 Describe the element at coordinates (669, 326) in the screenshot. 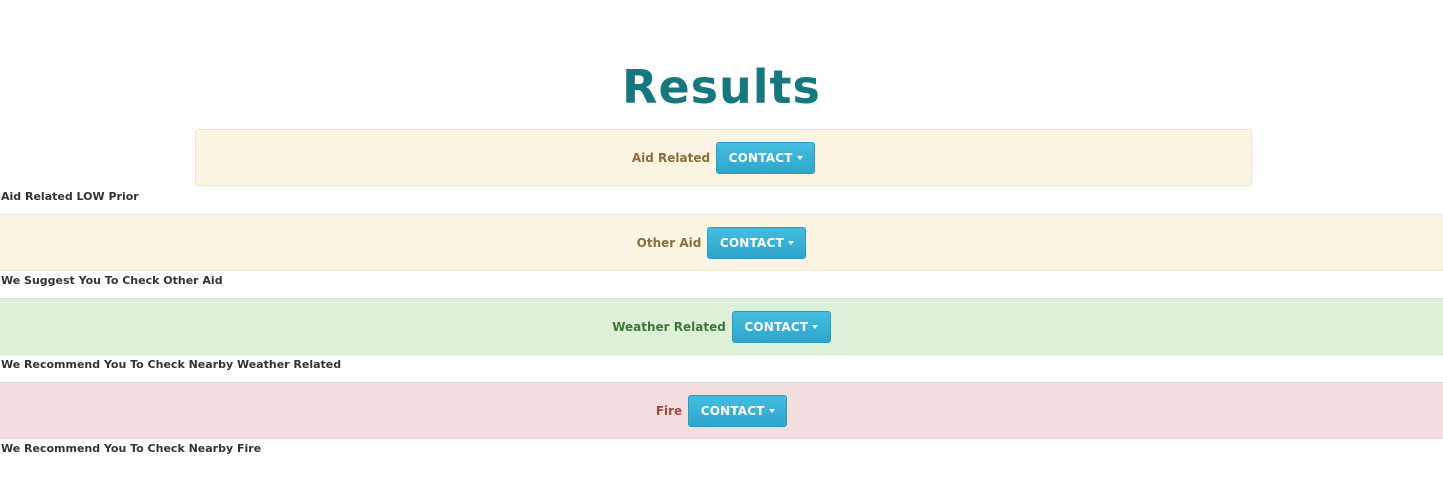

I see `result-category-label: Weather Related` at that location.